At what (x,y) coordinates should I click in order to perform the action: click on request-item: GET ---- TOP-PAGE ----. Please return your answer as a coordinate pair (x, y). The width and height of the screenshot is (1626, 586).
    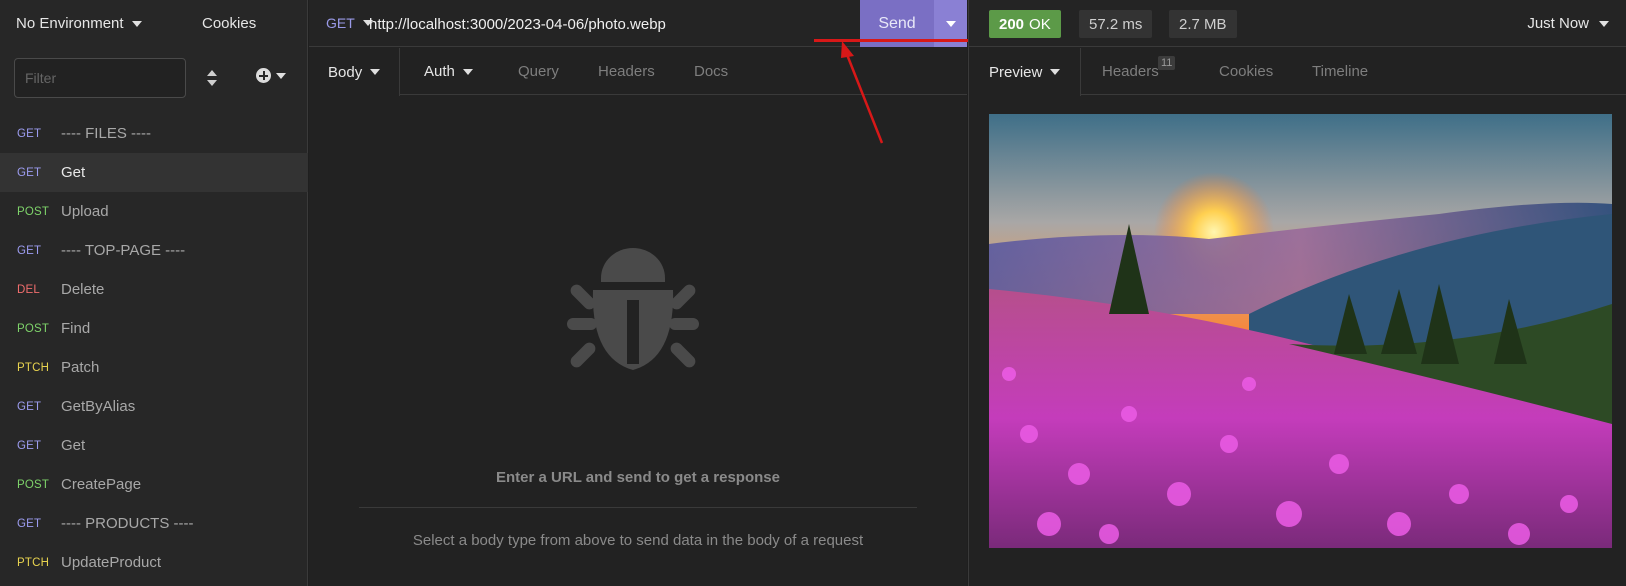
    Looking at the image, I should click on (154, 250).